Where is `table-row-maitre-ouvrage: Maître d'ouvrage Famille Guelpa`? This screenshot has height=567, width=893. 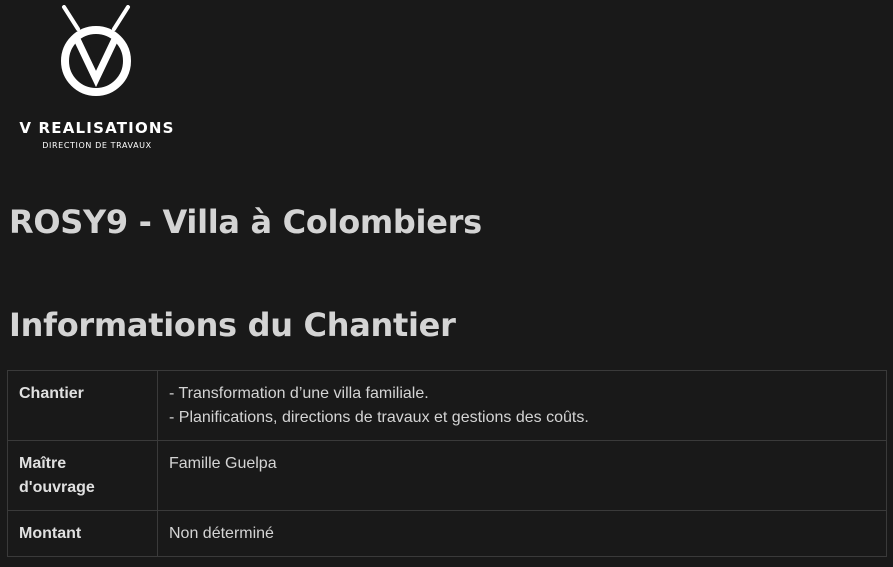
table-row-maitre-ouvrage: Maître d'ouvrage Famille Guelpa is located at coordinates (447, 475).